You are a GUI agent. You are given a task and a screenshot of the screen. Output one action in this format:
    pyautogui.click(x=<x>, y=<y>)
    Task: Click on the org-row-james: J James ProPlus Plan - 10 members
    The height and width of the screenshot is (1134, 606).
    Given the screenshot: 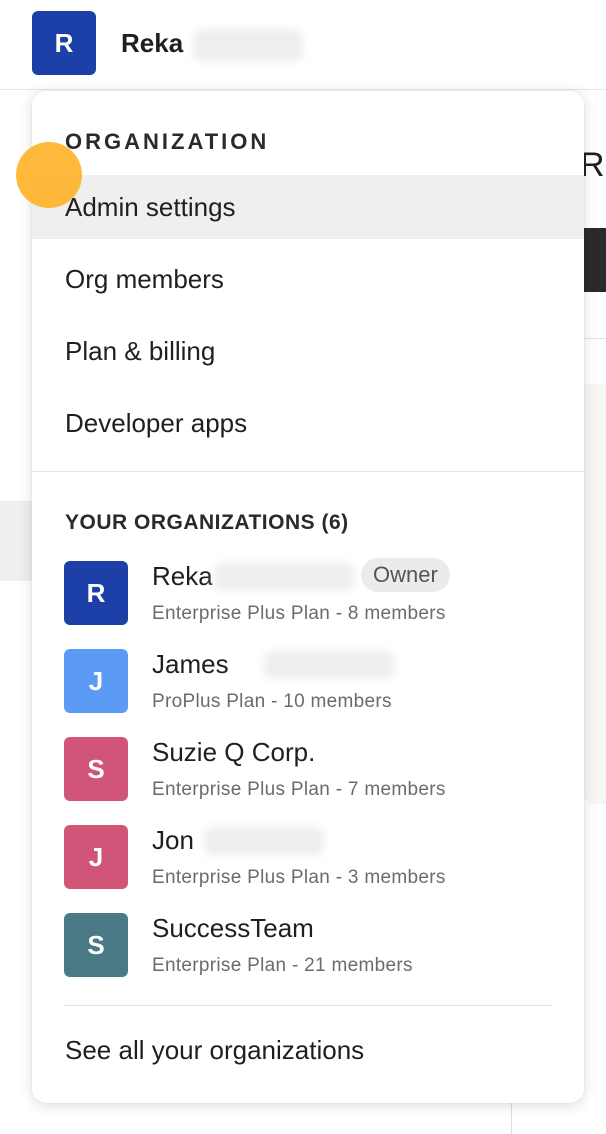 What is the action you would take?
    pyautogui.click(x=314, y=681)
    